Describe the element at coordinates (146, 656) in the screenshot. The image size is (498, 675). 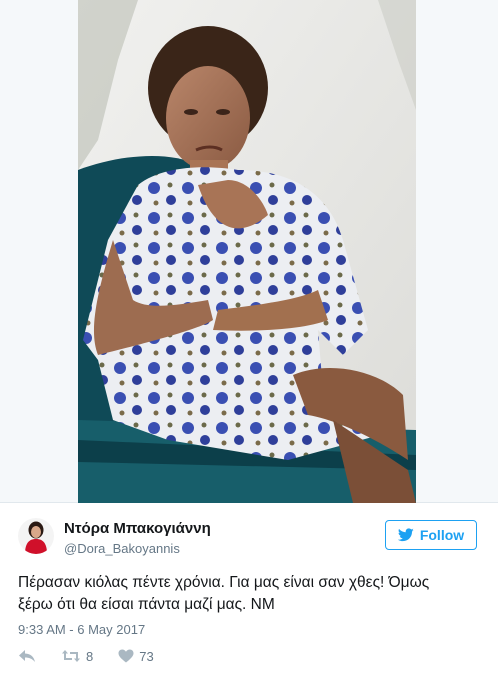
I see `like-count: 73` at that location.